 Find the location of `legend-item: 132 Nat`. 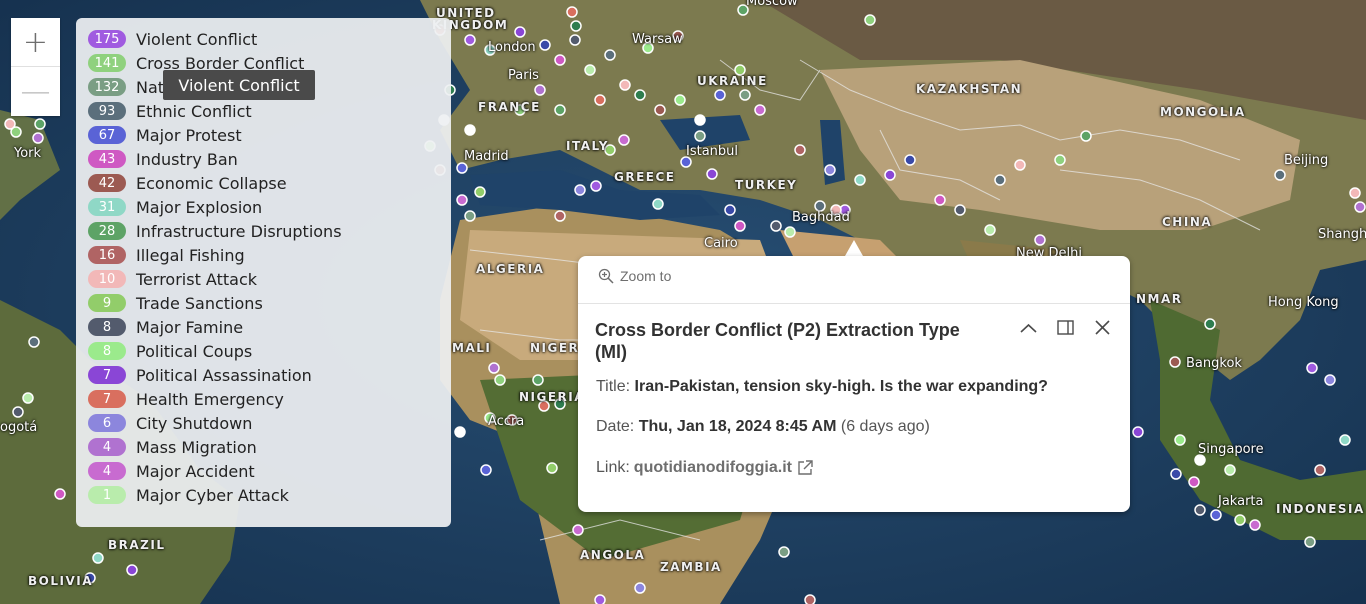

legend-item: 132 Nat is located at coordinates (126, 87).